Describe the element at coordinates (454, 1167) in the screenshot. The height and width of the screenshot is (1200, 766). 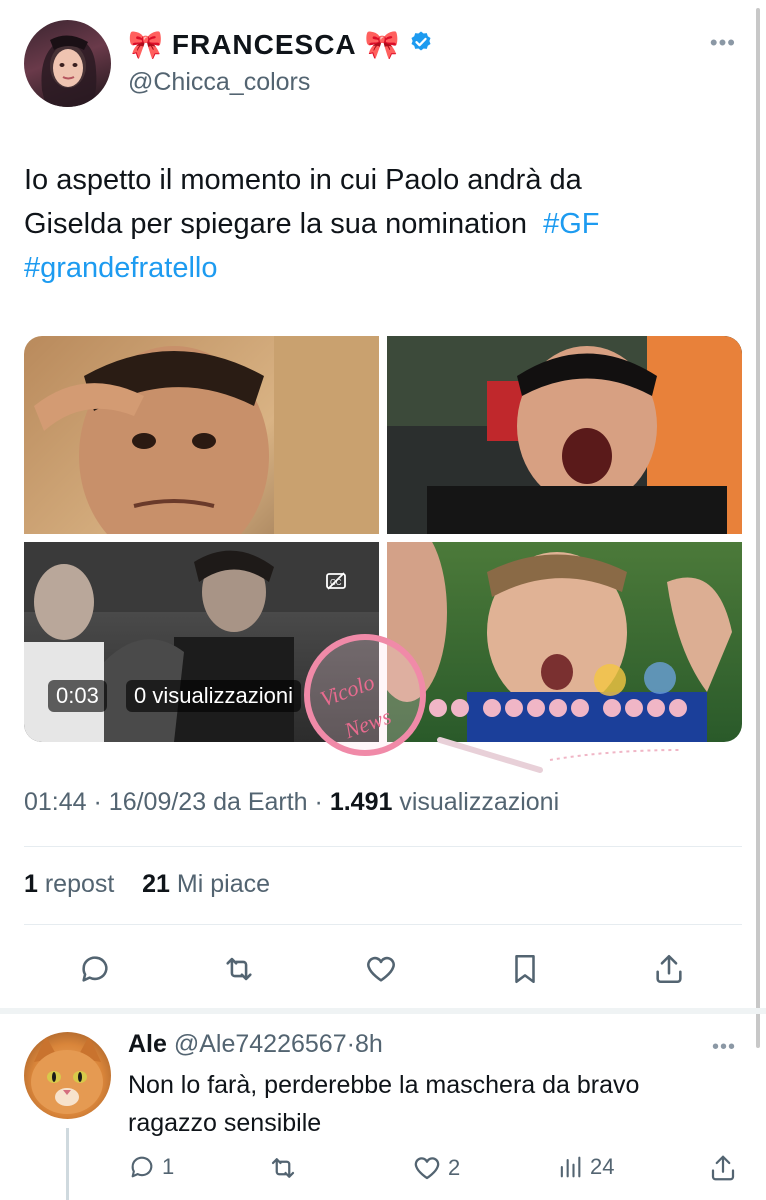
I see `reply-likes-count: 2` at that location.